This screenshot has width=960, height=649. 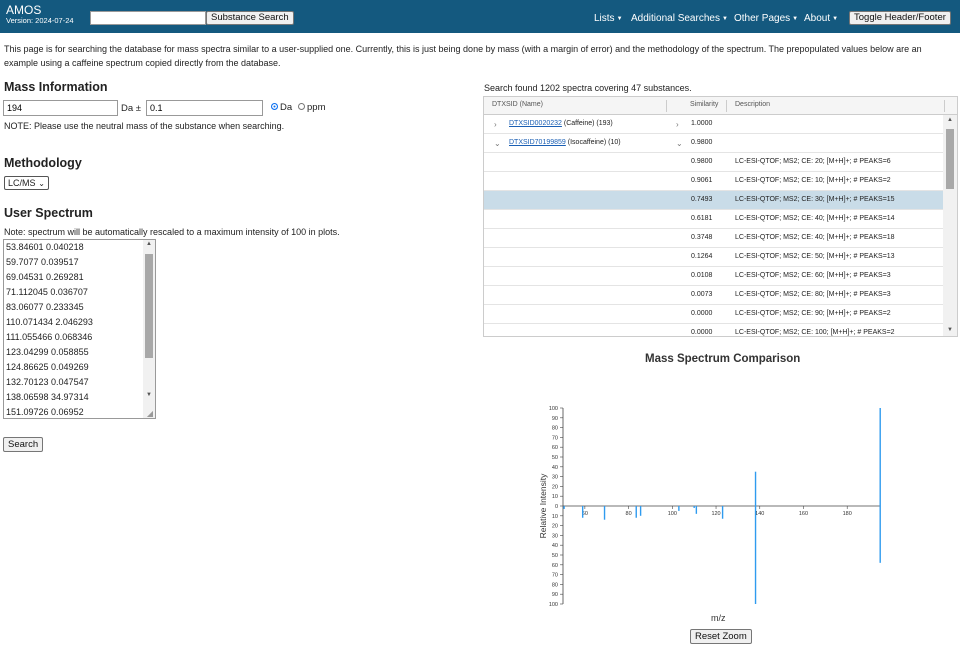 What do you see at coordinates (718, 618) in the screenshot?
I see `x-axis-label: m/z` at bounding box center [718, 618].